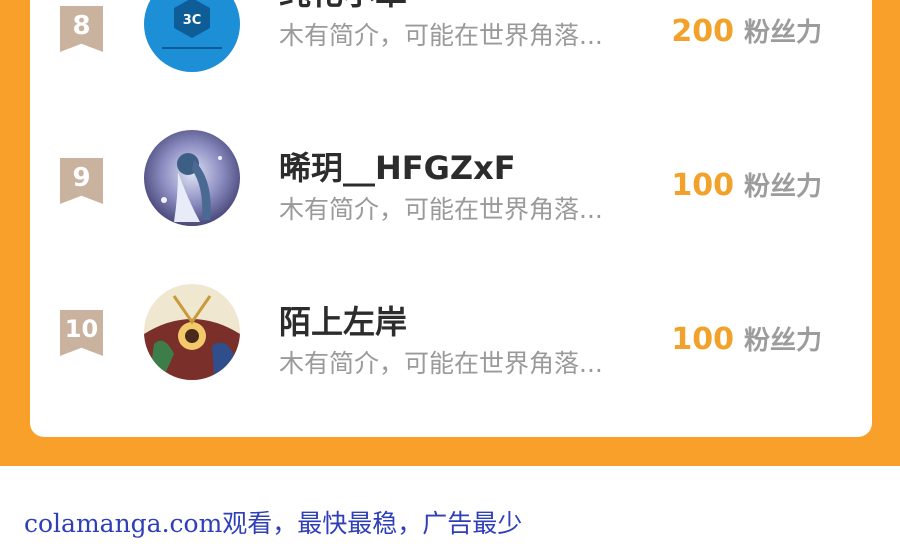  What do you see at coordinates (273, 523) in the screenshot?
I see `site-watermark-text: colamanga.com观看，最快最稳，广告最少` at bounding box center [273, 523].